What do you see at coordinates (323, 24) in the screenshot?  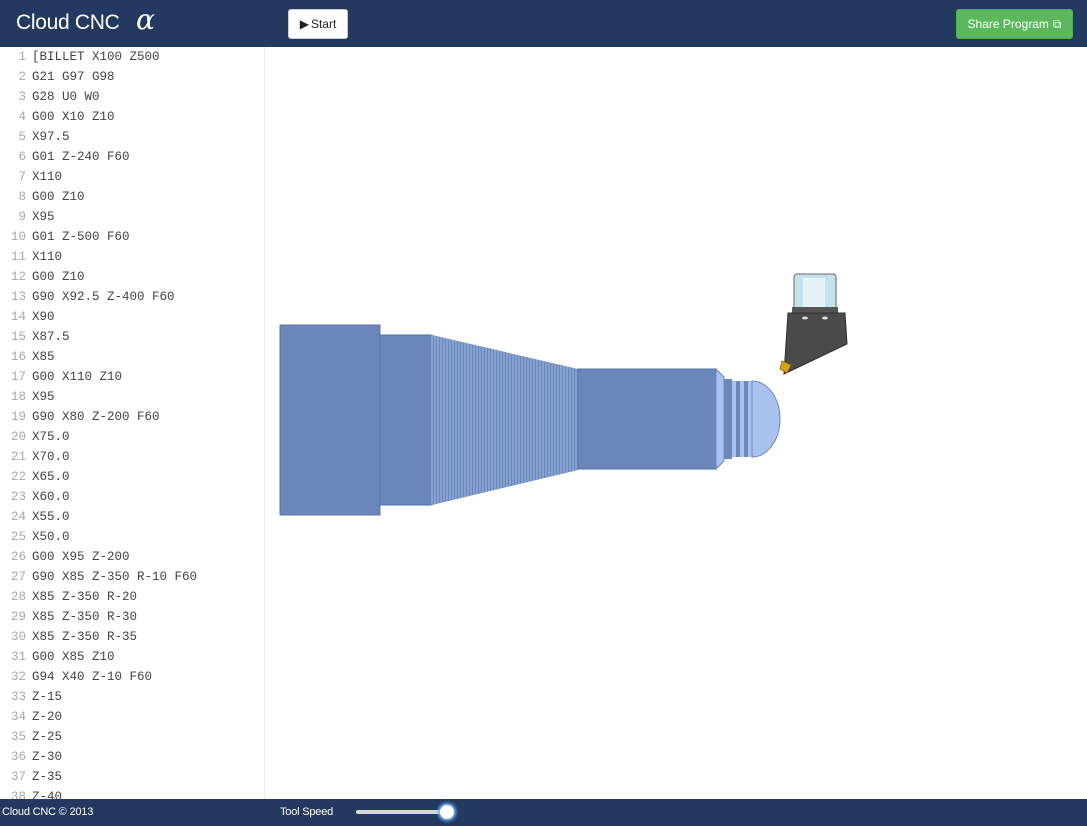 I see `start-button-label: Start` at bounding box center [323, 24].